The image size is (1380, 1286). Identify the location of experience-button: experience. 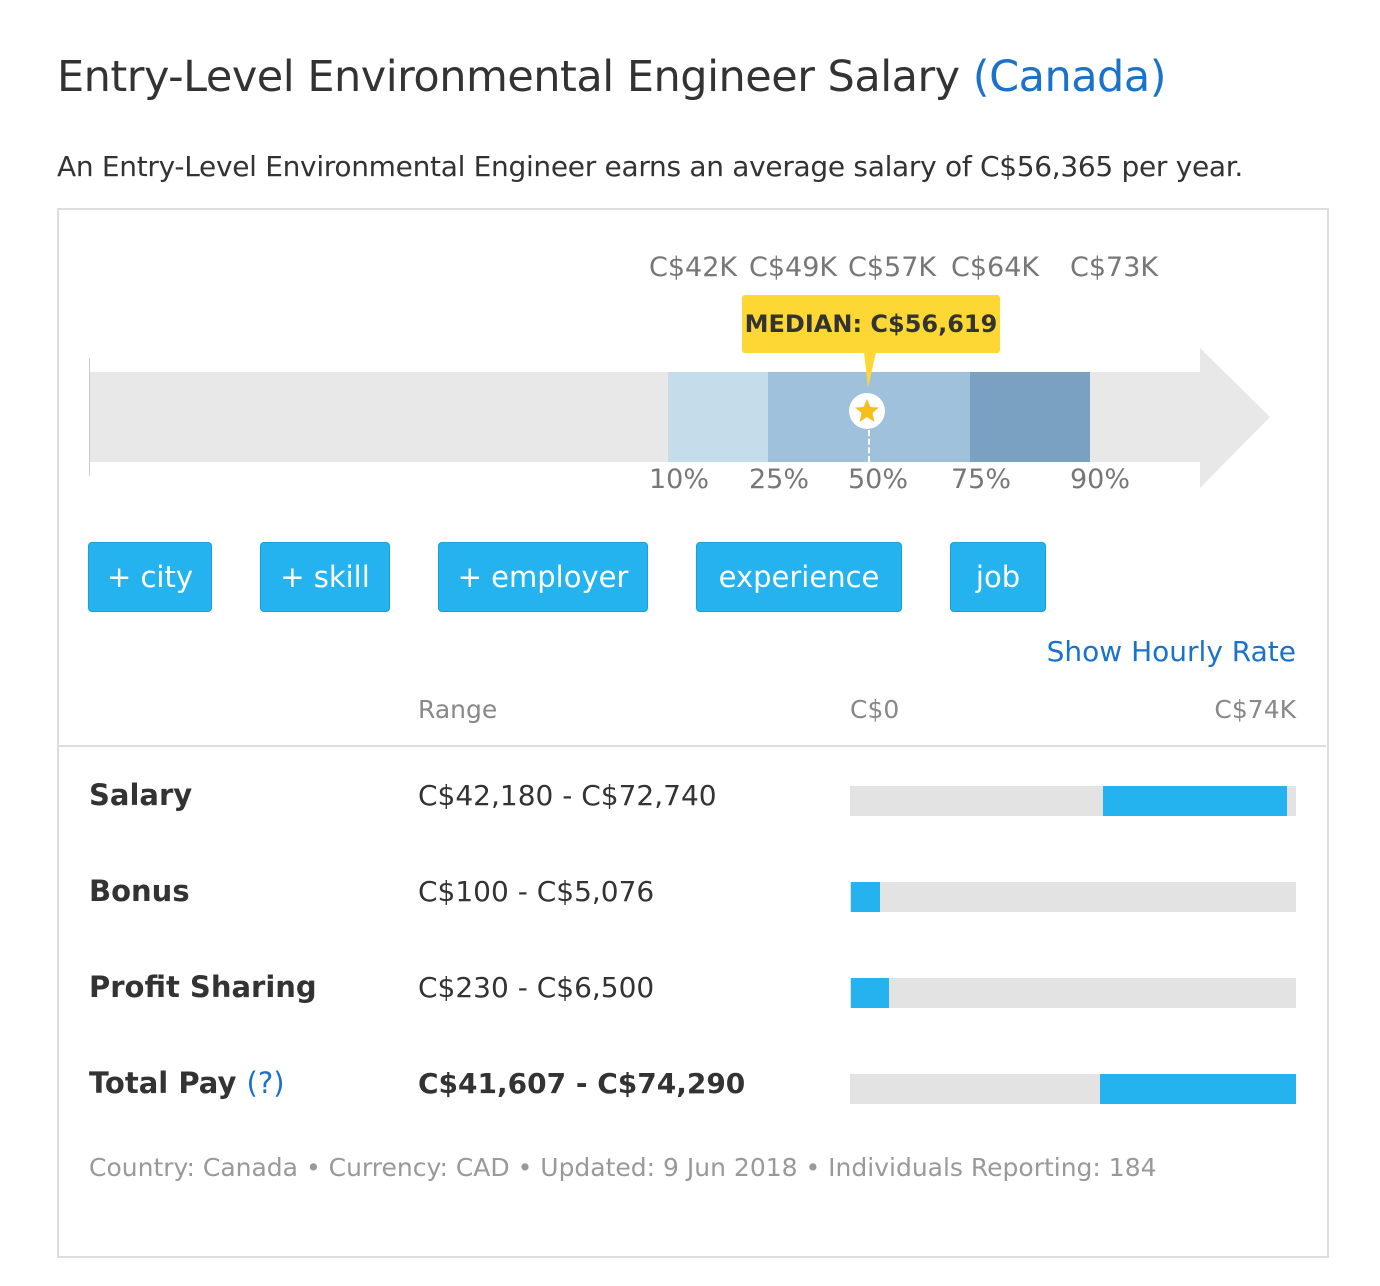
(799, 577).